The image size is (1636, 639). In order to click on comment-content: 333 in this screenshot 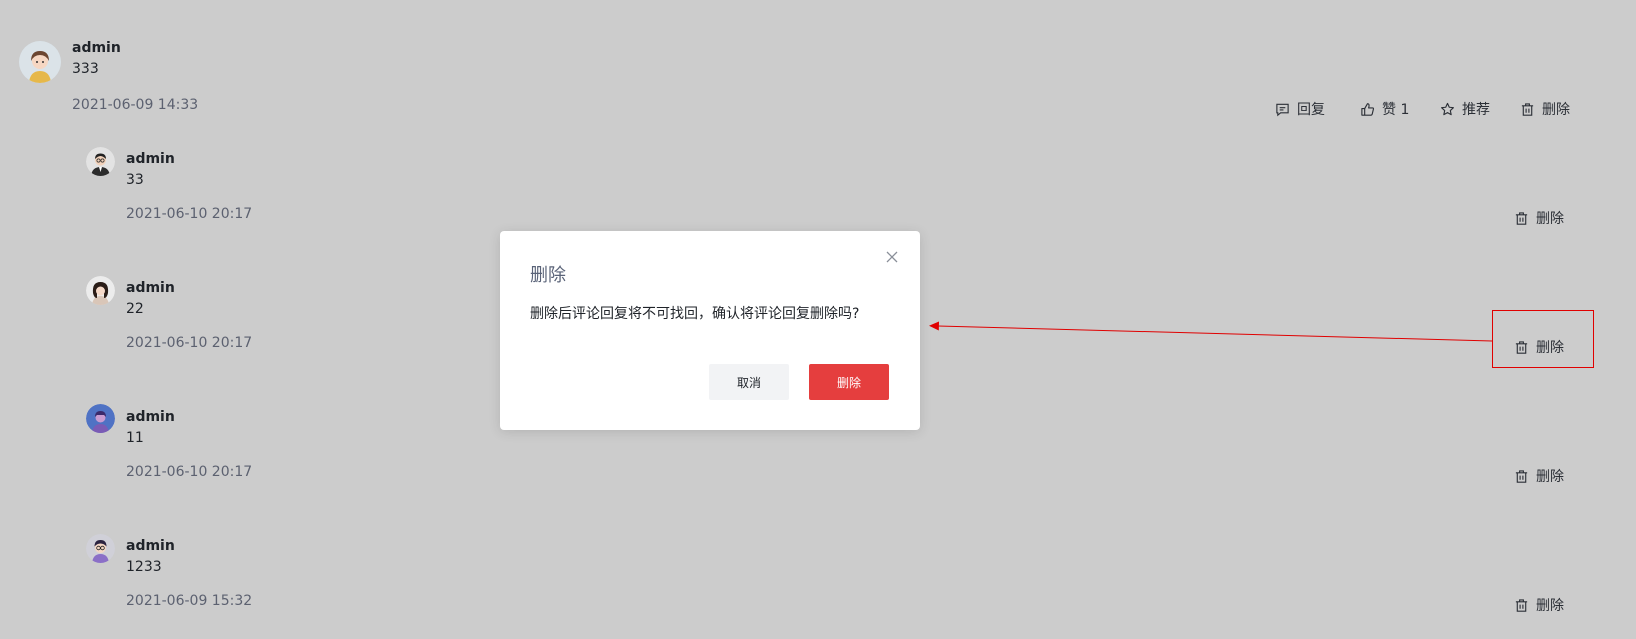, I will do `click(85, 69)`.